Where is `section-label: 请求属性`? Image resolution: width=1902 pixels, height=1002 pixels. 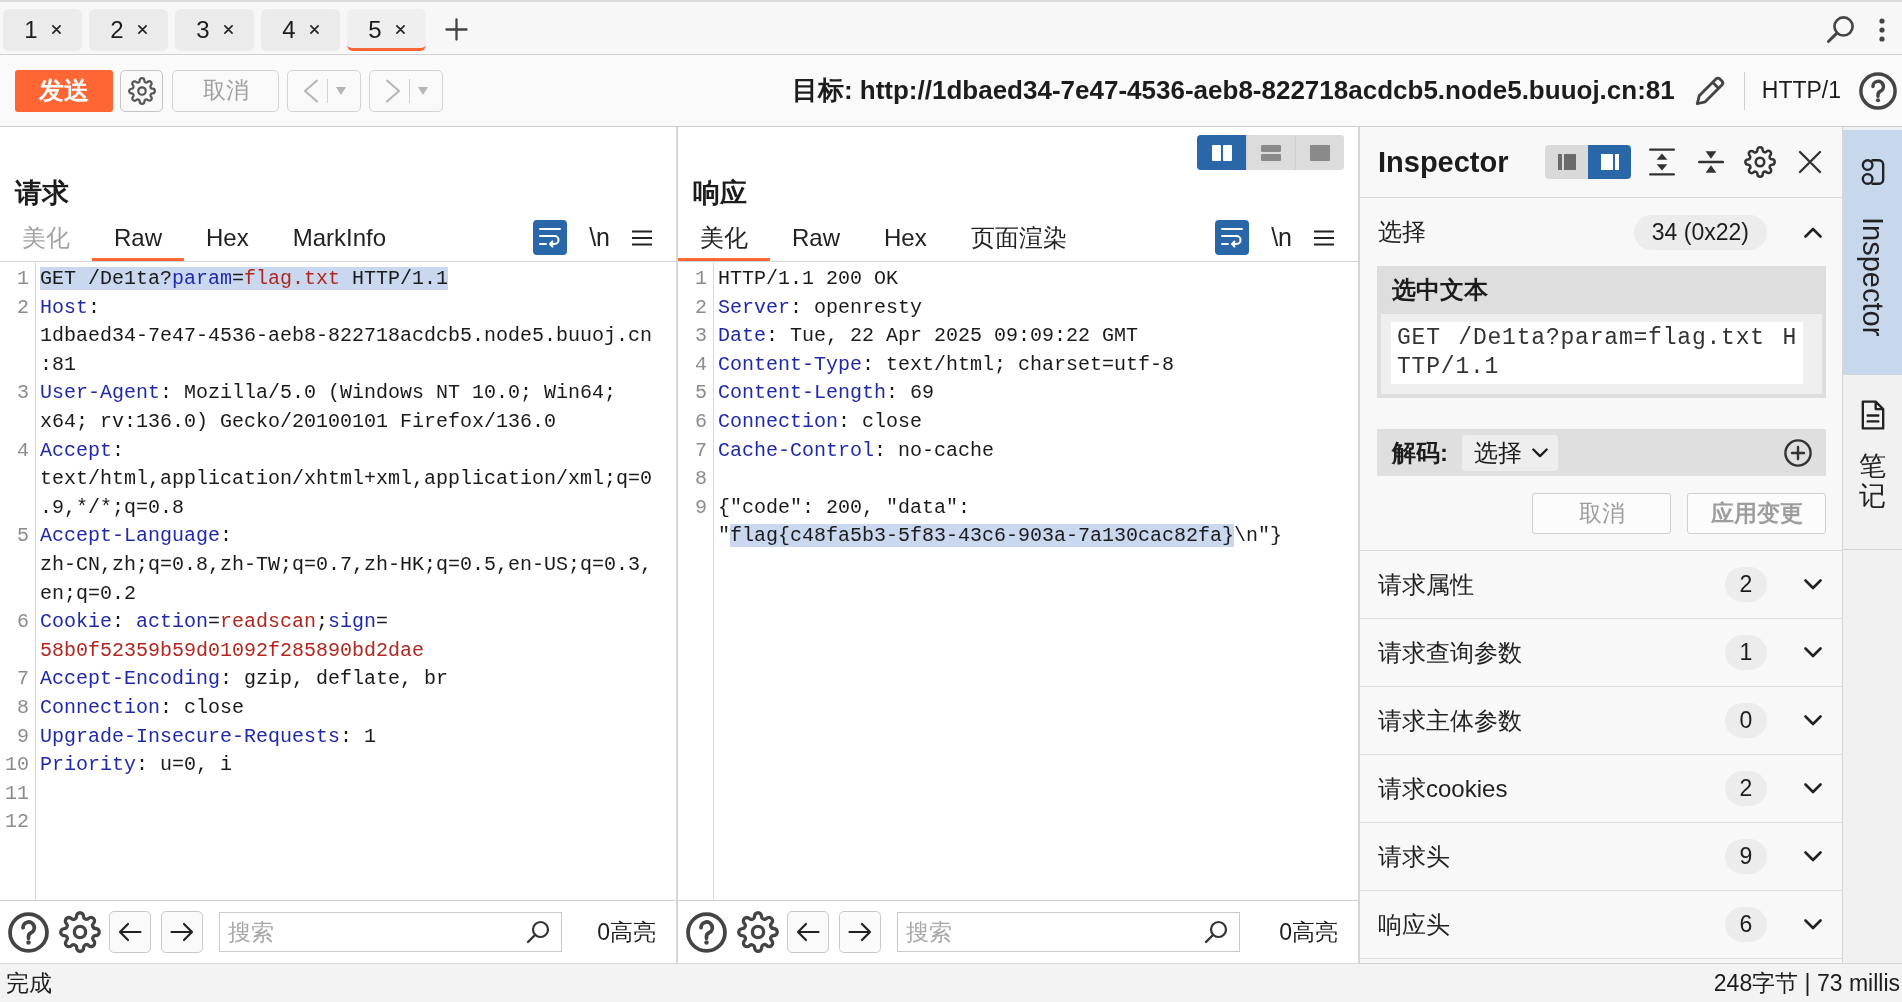
section-label: 请求属性 is located at coordinates (1426, 584).